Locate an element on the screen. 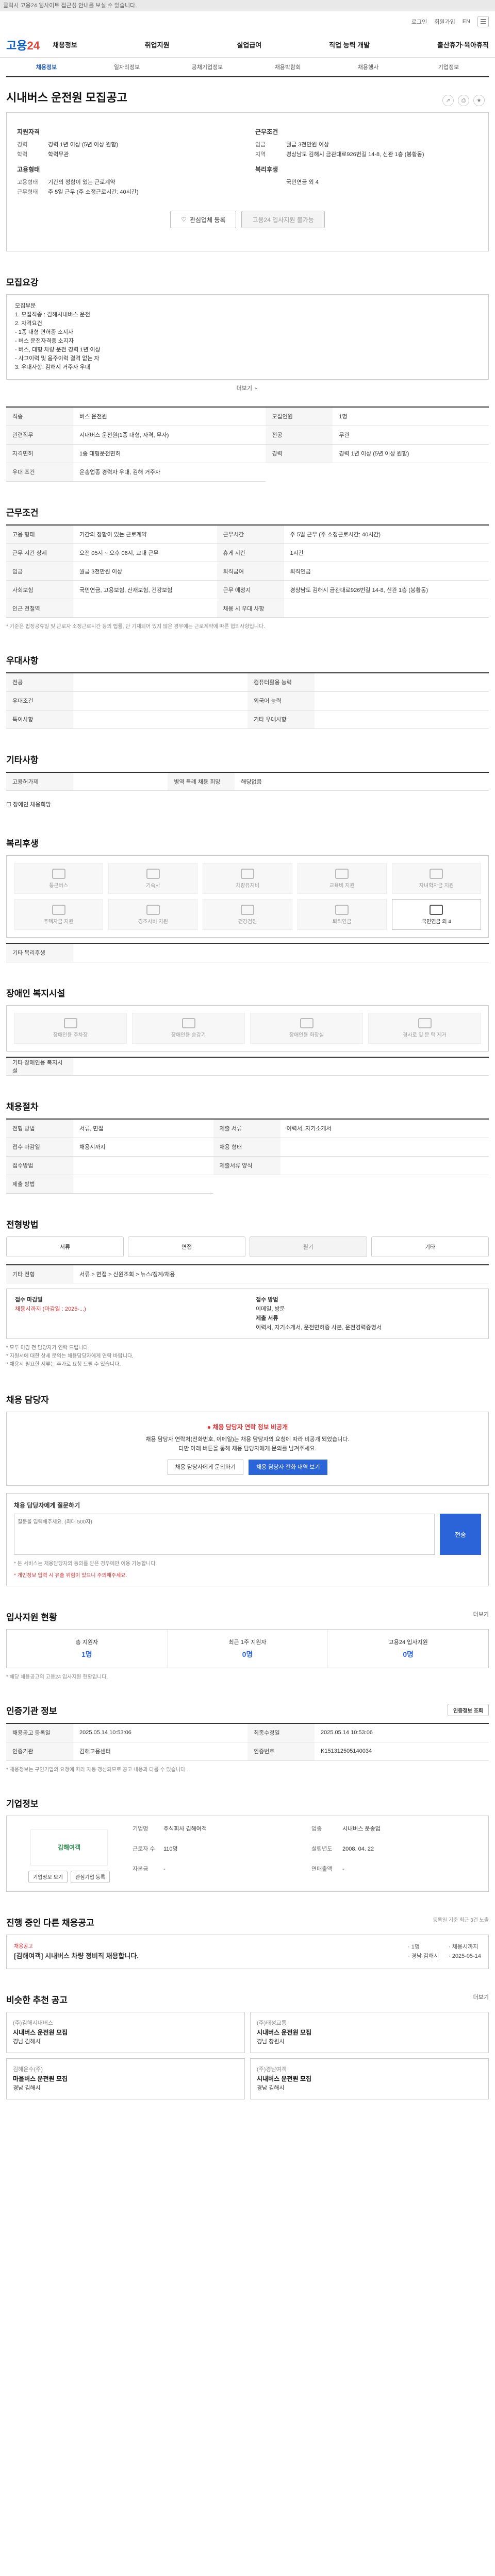  table-label: 인근 전철역 is located at coordinates (39, 608).